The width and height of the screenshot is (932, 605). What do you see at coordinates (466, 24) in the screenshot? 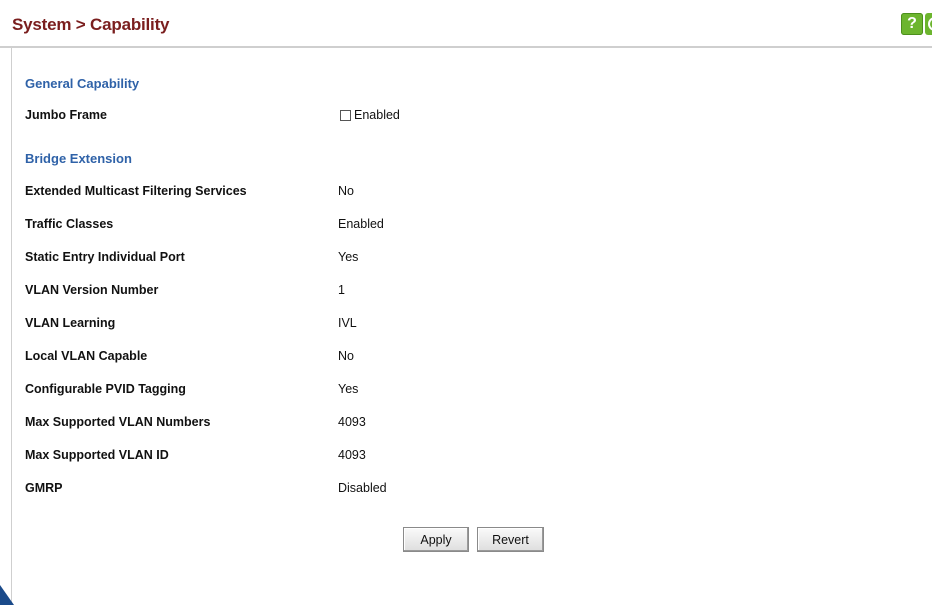
I see `page-header: System > Capability ?` at bounding box center [466, 24].